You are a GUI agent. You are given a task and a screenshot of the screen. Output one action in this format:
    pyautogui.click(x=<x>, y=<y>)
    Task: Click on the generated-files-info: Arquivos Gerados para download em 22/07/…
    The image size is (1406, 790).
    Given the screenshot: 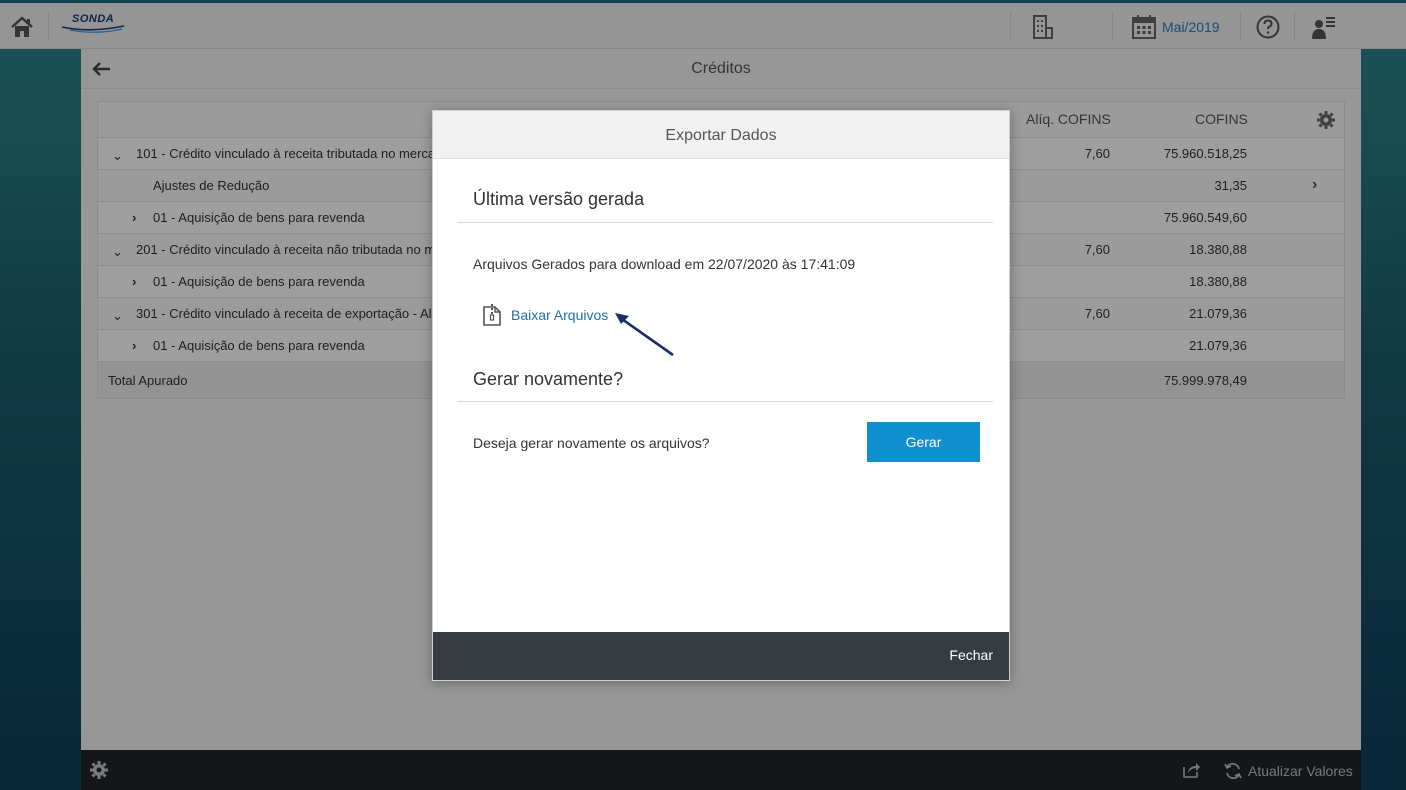 What is the action you would take?
    pyautogui.click(x=664, y=264)
    